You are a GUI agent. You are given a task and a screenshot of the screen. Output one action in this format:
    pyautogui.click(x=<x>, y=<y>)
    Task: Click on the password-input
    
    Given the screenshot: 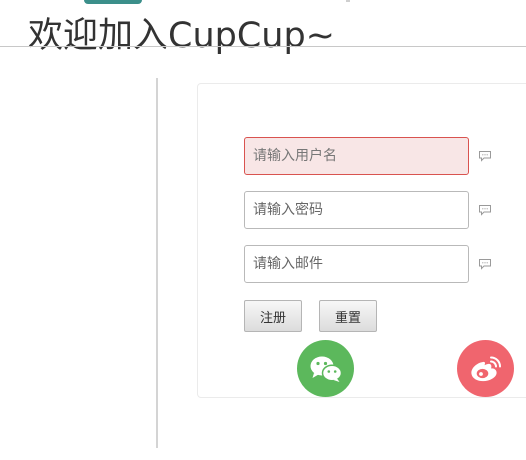 What is the action you would take?
    pyautogui.click(x=356, y=210)
    